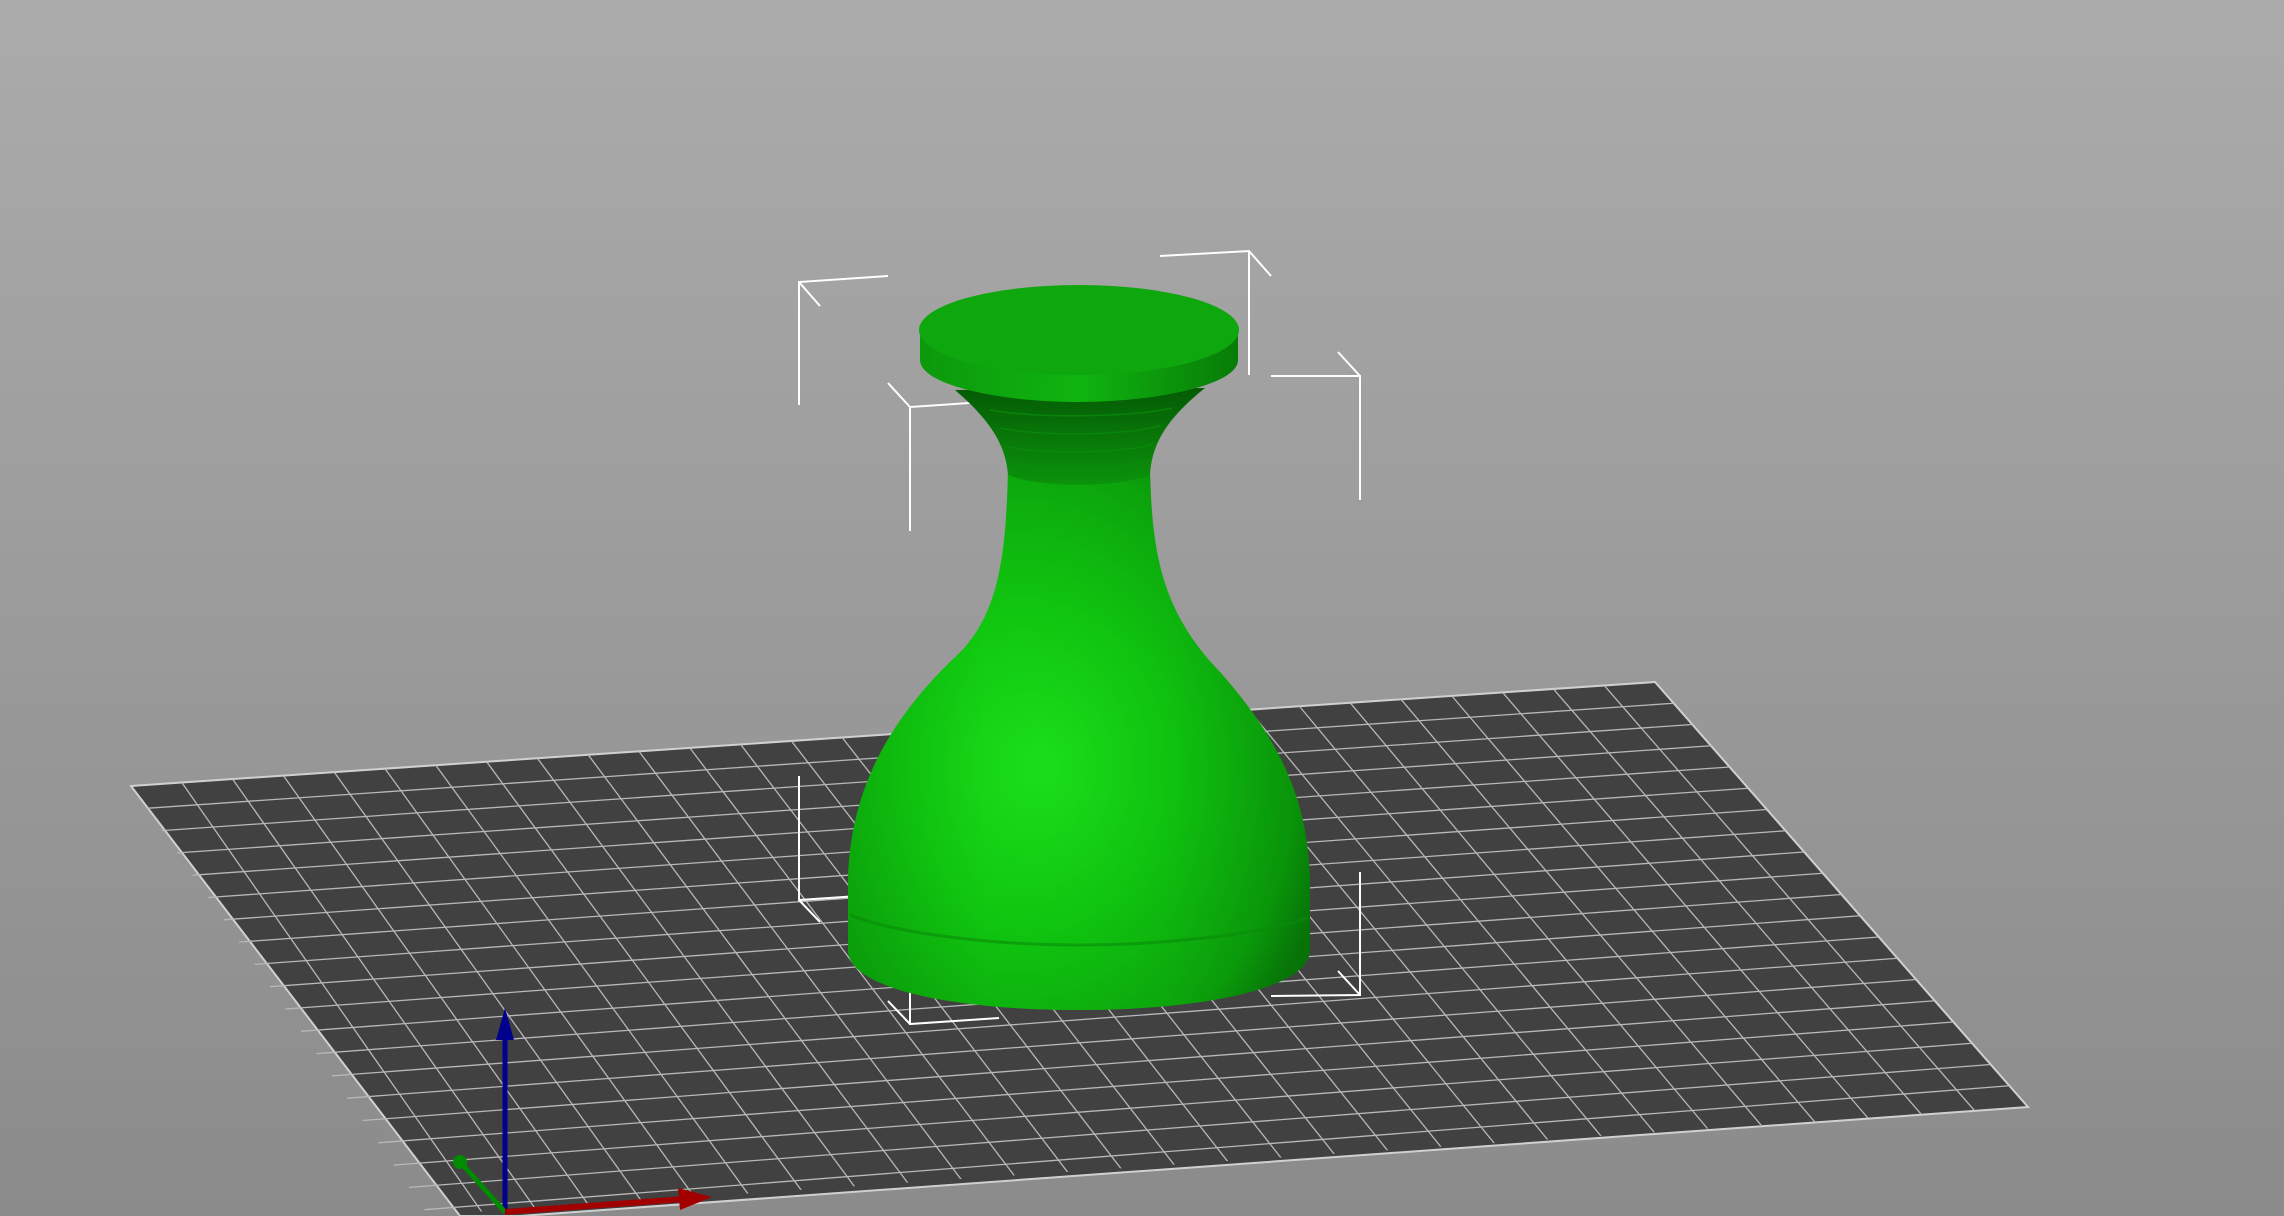  Describe the element at coordinates (1079, 330) in the screenshot. I see `vase-rim-top` at that location.